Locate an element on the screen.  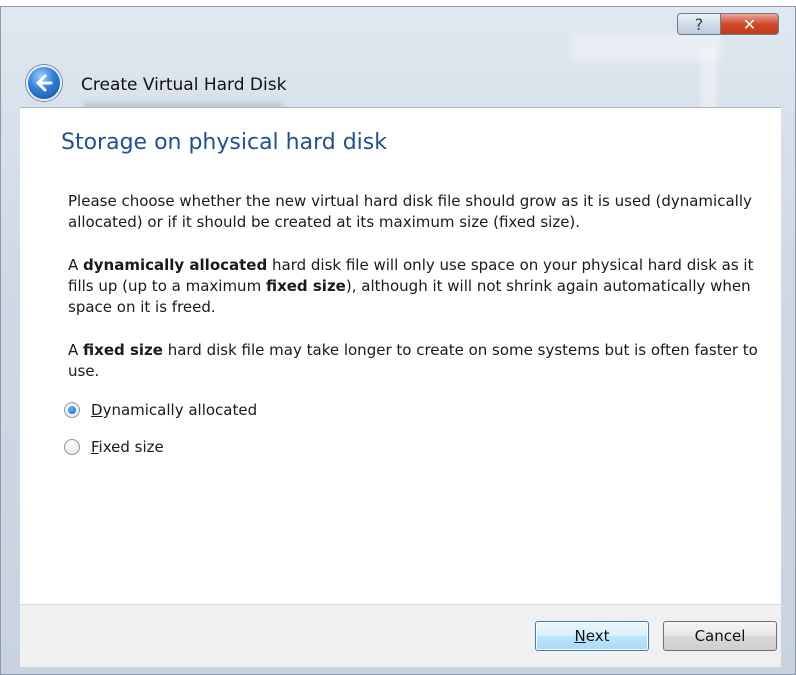
page-heading: Storage on physical hard disk is located at coordinates (224, 142).